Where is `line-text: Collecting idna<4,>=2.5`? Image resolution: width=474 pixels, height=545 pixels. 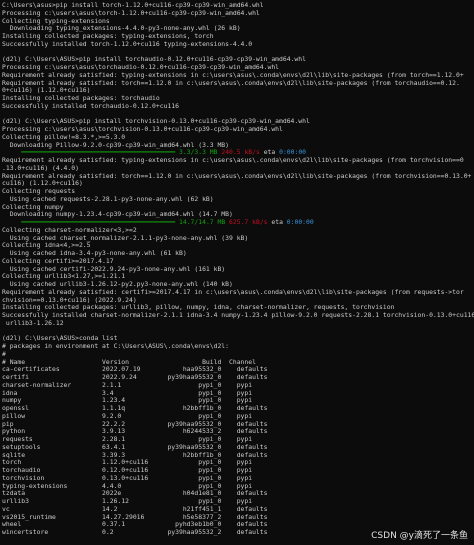
line-text: Collecting idna<4,>=2.5 is located at coordinates (46, 246).